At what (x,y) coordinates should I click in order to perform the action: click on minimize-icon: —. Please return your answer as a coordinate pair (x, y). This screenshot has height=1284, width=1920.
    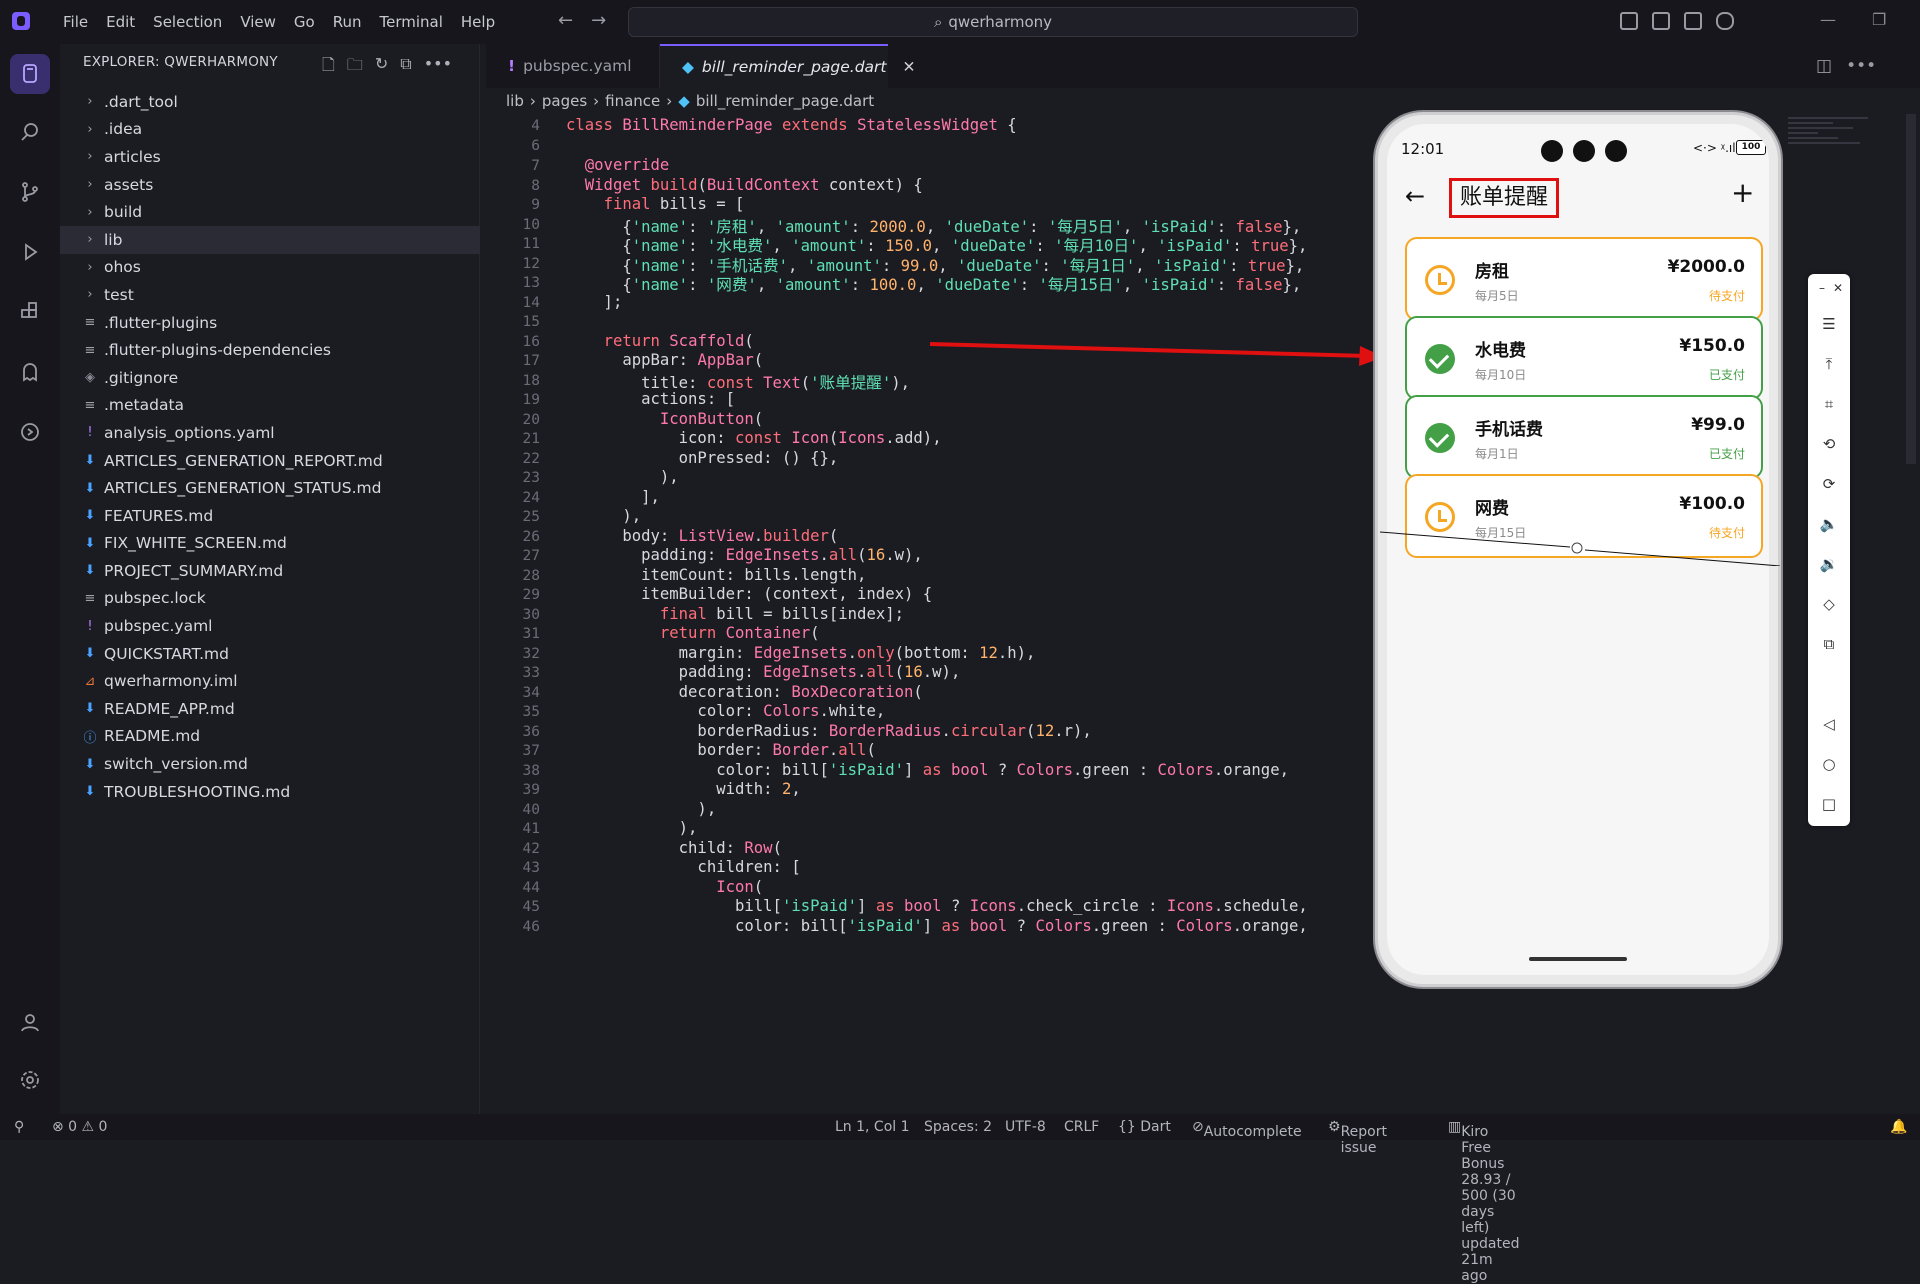
    Looking at the image, I should click on (1828, 19).